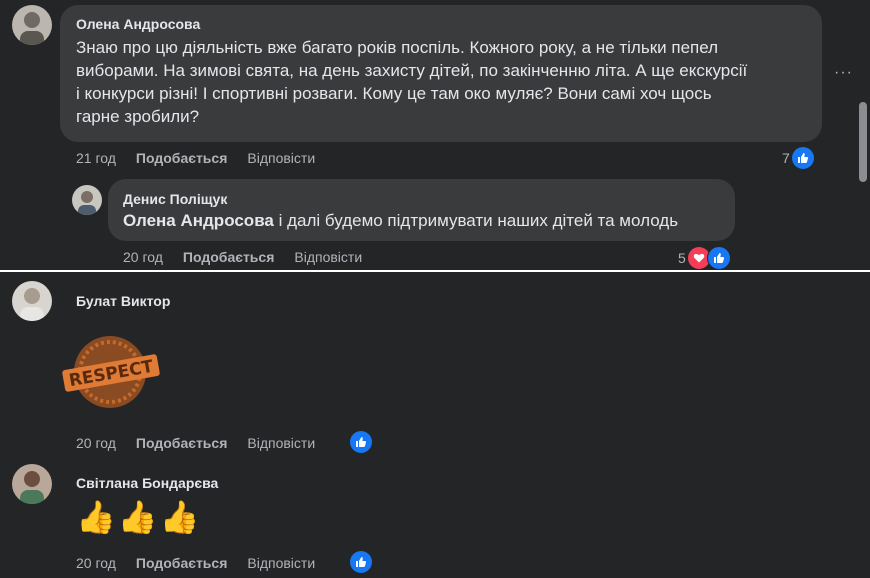 The width and height of the screenshot is (870, 578). Describe the element at coordinates (198, 220) in the screenshot. I see `mention-link: Олена Андросова` at that location.